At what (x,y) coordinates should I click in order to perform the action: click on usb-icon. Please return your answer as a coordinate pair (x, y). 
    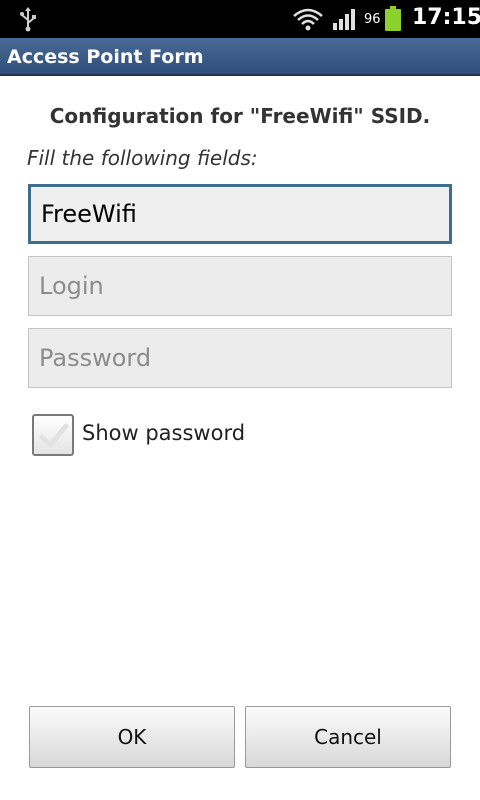
    Looking at the image, I should click on (28, 19).